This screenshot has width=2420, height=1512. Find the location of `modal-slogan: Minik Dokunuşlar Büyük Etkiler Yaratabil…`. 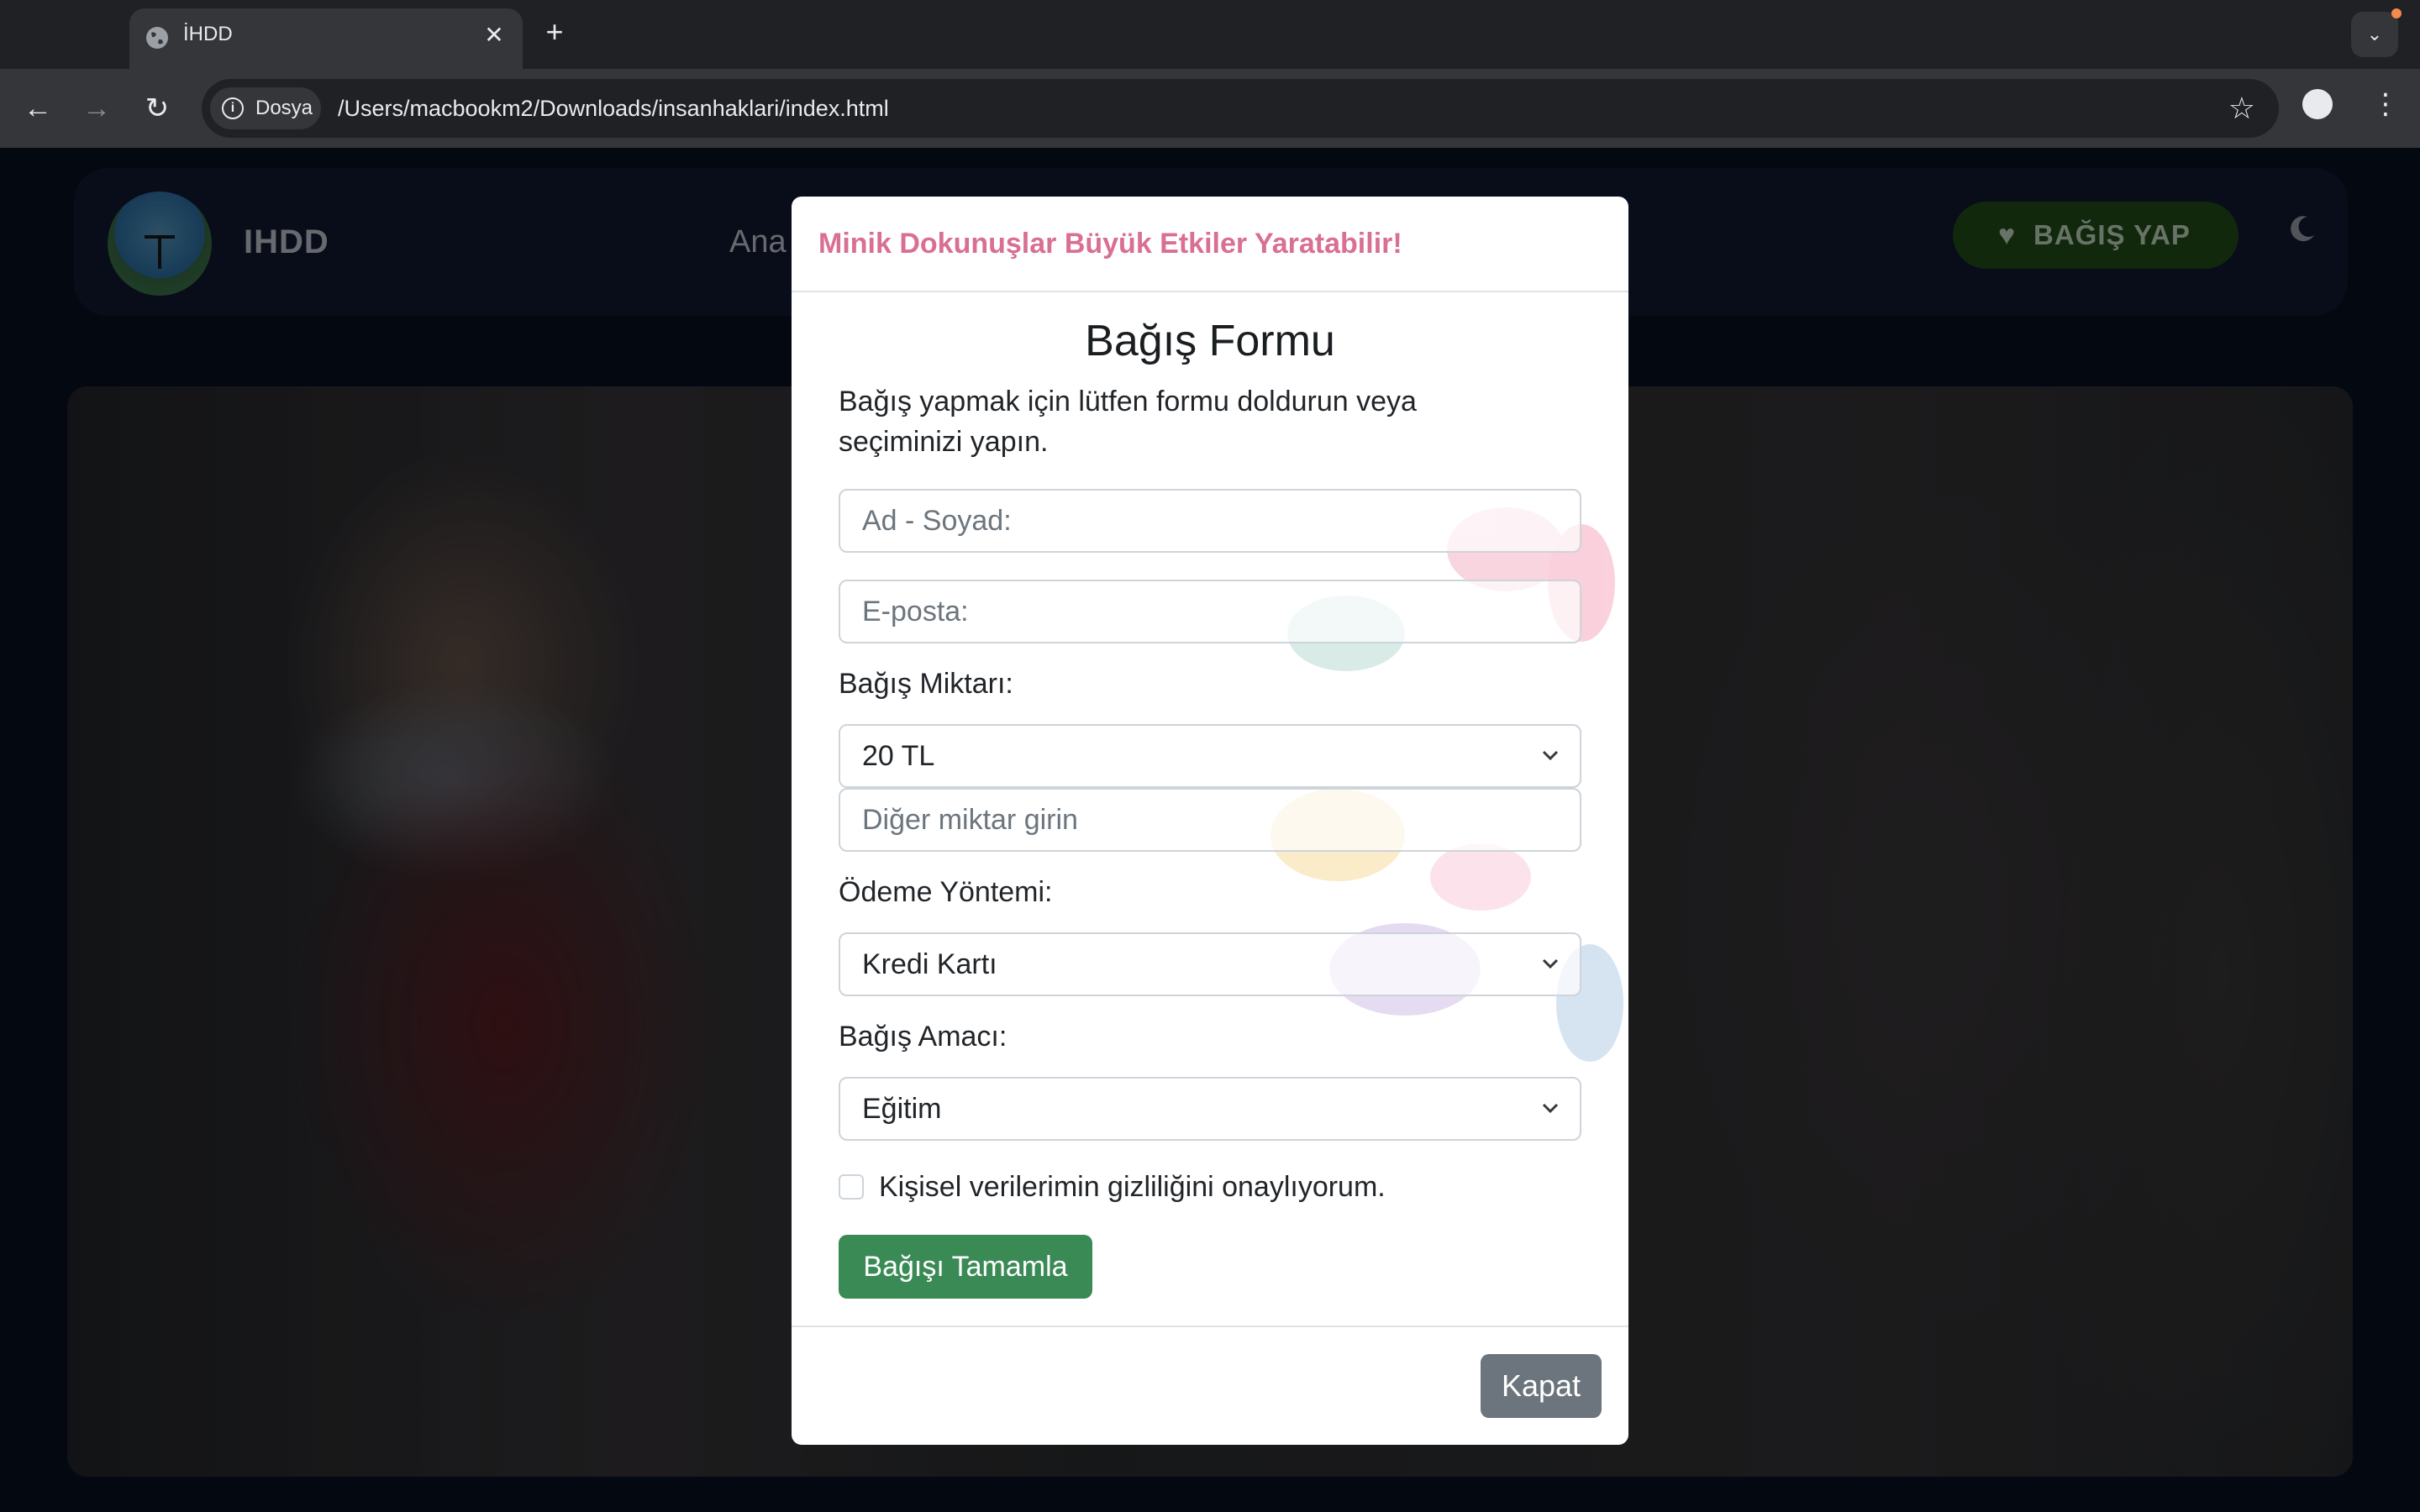

modal-slogan: Minik Dokunuşlar Büyük Etkiler Yaratabil… is located at coordinates (1110, 244).